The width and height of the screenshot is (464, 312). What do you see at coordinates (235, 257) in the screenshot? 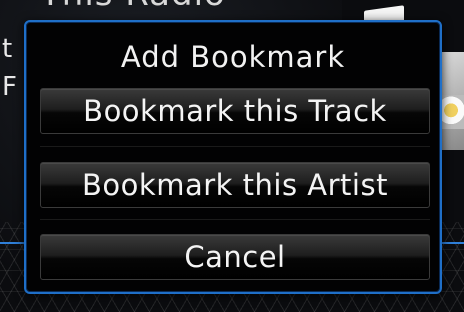
I see `cancel-button: Cancel` at bounding box center [235, 257].